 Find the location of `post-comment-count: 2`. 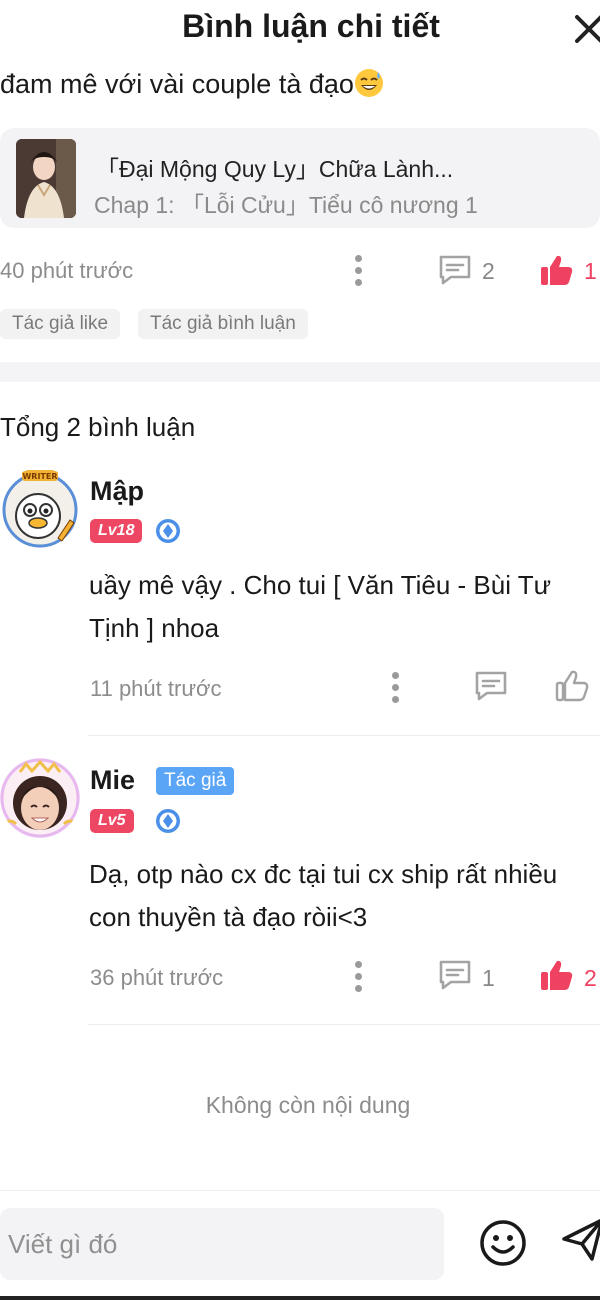

post-comment-count: 2 is located at coordinates (488, 271).